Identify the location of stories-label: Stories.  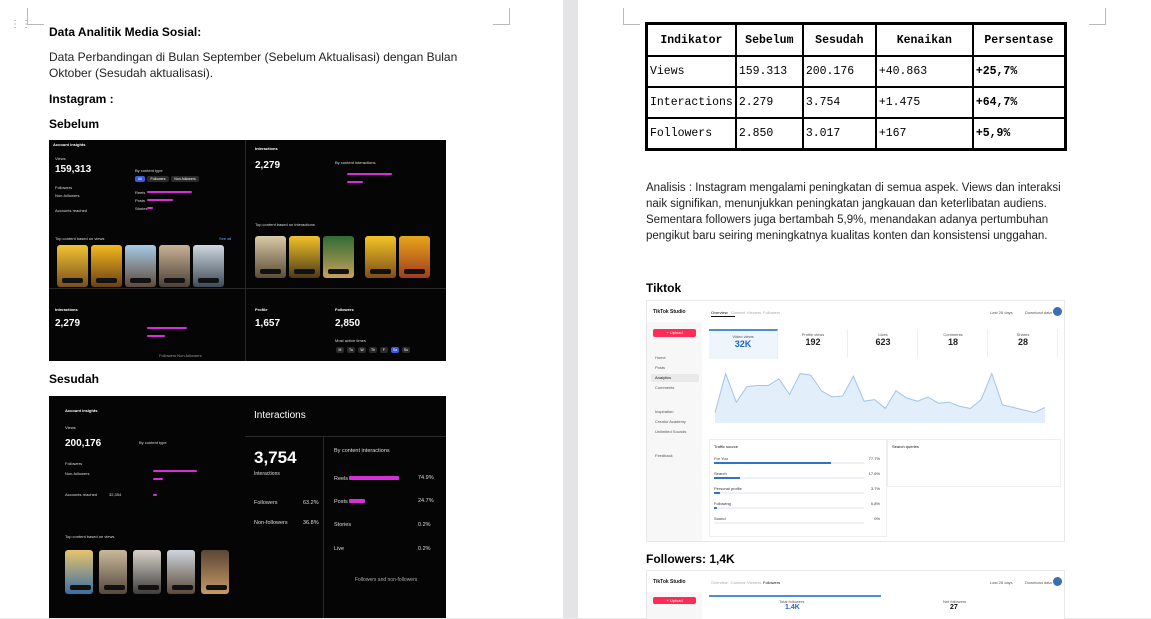
(141, 208).